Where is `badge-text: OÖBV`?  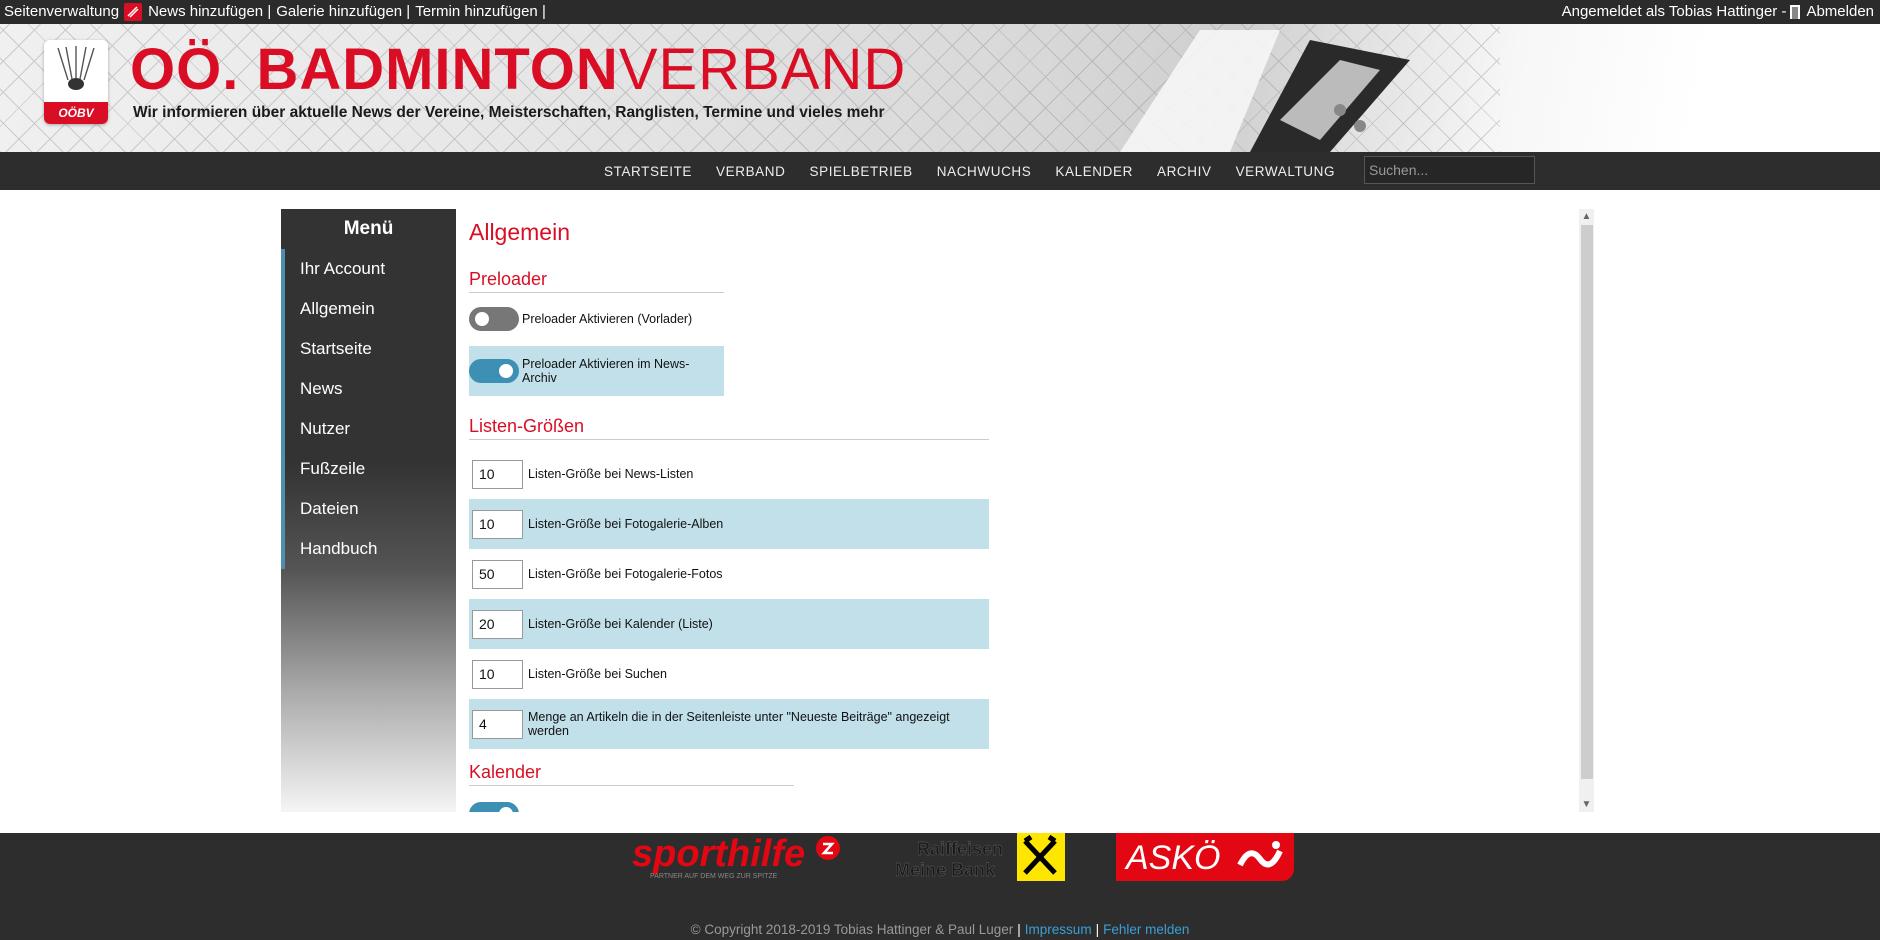
badge-text: OÖBV is located at coordinates (76, 113).